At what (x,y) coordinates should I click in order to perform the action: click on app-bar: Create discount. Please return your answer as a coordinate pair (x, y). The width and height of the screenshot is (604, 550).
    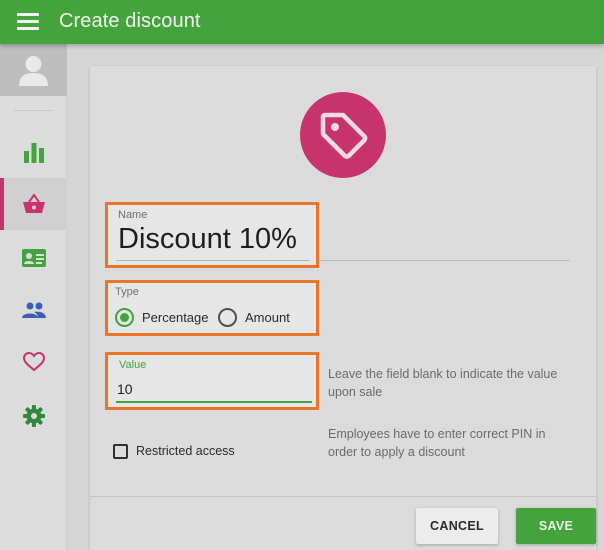
    Looking at the image, I should click on (302, 22).